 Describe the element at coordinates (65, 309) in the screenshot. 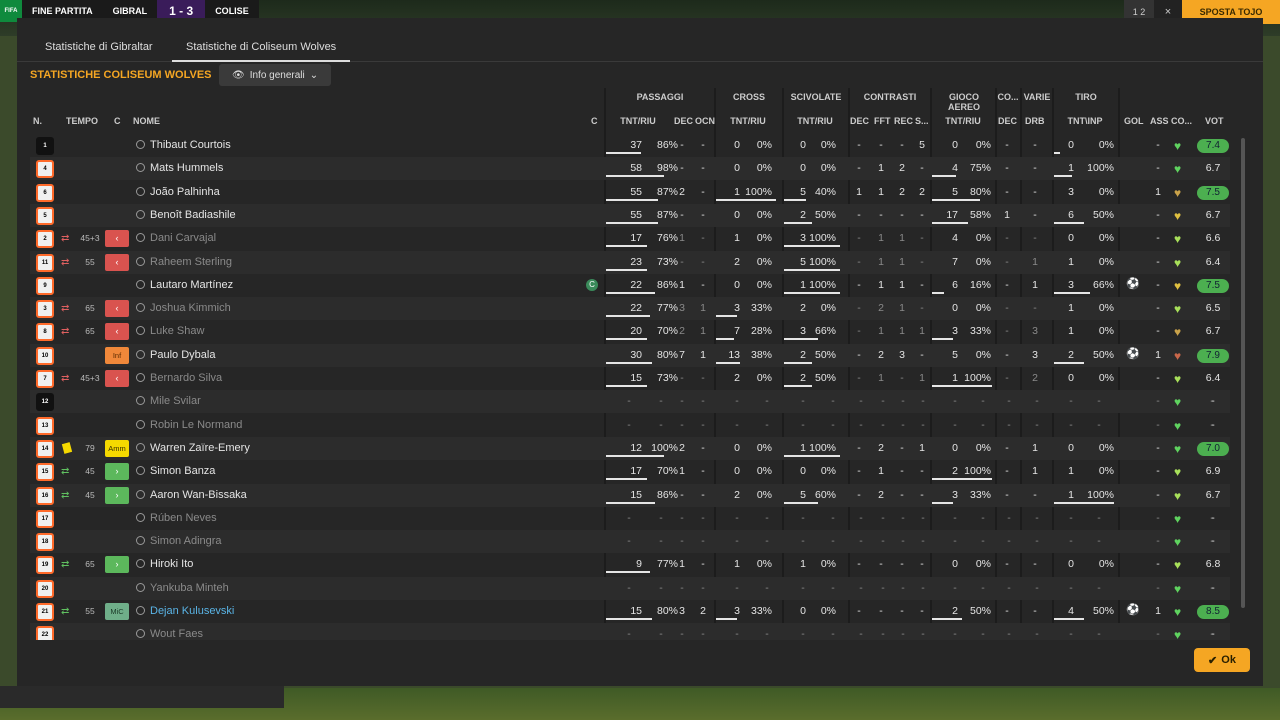

I see `sub-arrows-icon: ⇄` at that location.